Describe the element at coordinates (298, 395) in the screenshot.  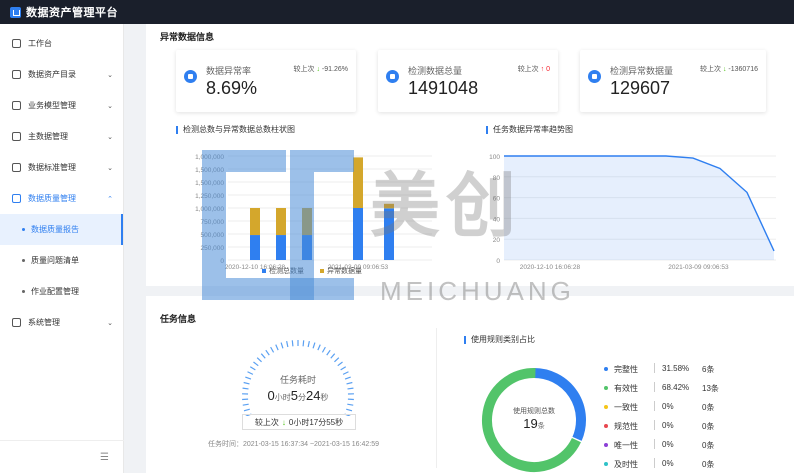
I see `duration-value: 0小时5分24秒` at that location.